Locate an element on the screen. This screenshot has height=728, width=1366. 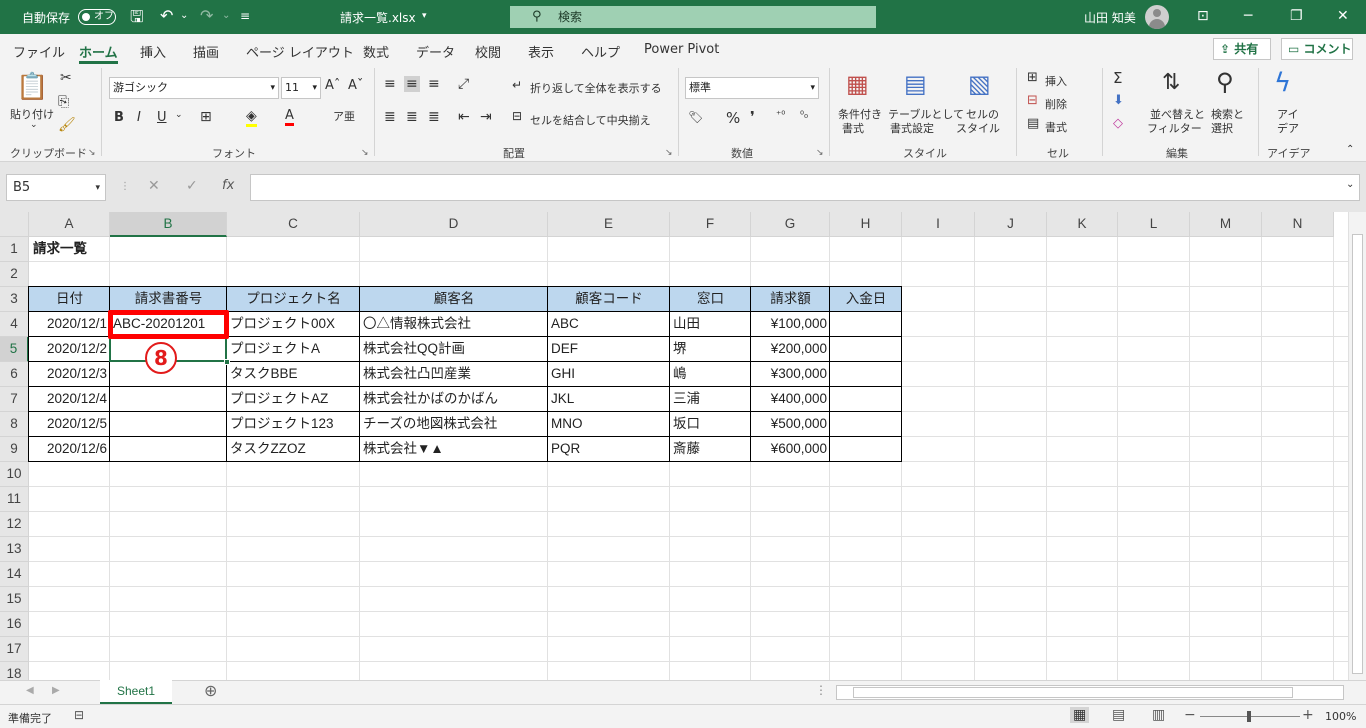
table-cell: MNO is located at coordinates (609, 424).